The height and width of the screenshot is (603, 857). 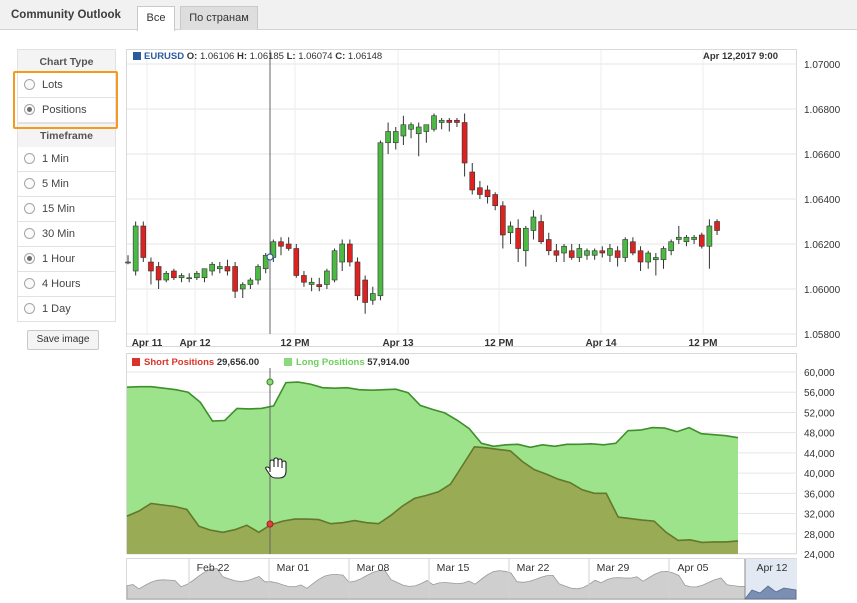 What do you see at coordinates (693, 568) in the screenshot?
I see `navigator-x-tick-label: Apr 05` at bounding box center [693, 568].